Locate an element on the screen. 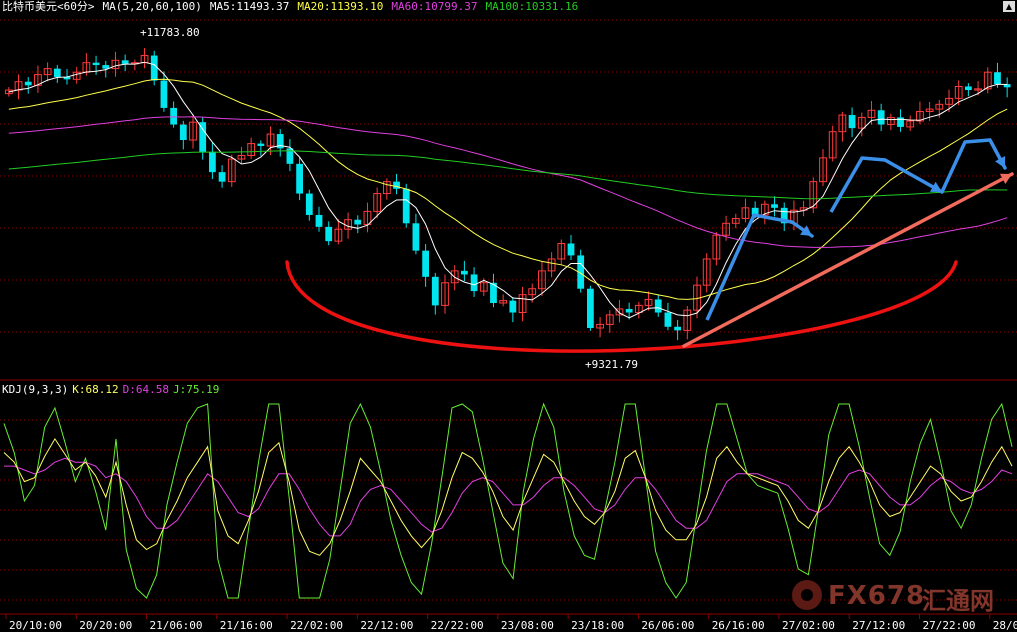 Image resolution: width=1017 pixels, height=632 pixels. x-tick-label: 27/22:00 is located at coordinates (949, 625).